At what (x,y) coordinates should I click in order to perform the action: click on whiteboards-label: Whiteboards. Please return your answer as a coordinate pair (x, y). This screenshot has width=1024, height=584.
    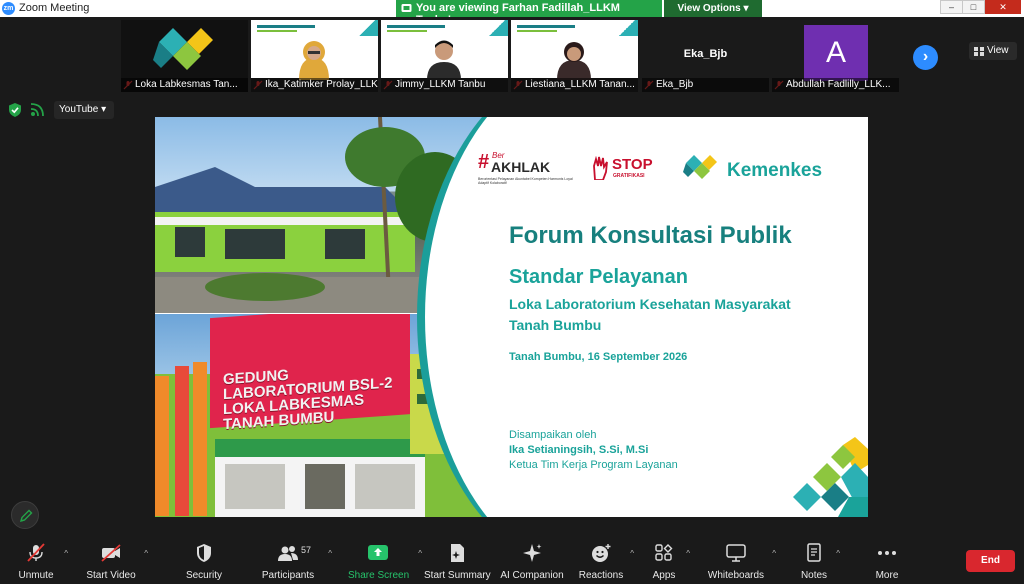
    Looking at the image, I should click on (736, 575).